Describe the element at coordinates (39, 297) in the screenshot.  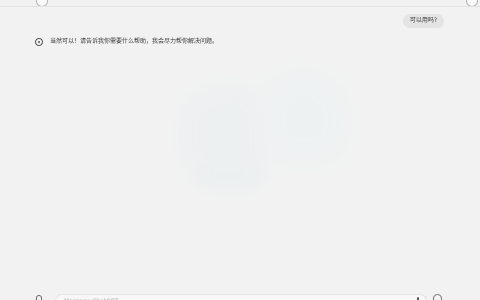
I see `paperclip-icon` at that location.